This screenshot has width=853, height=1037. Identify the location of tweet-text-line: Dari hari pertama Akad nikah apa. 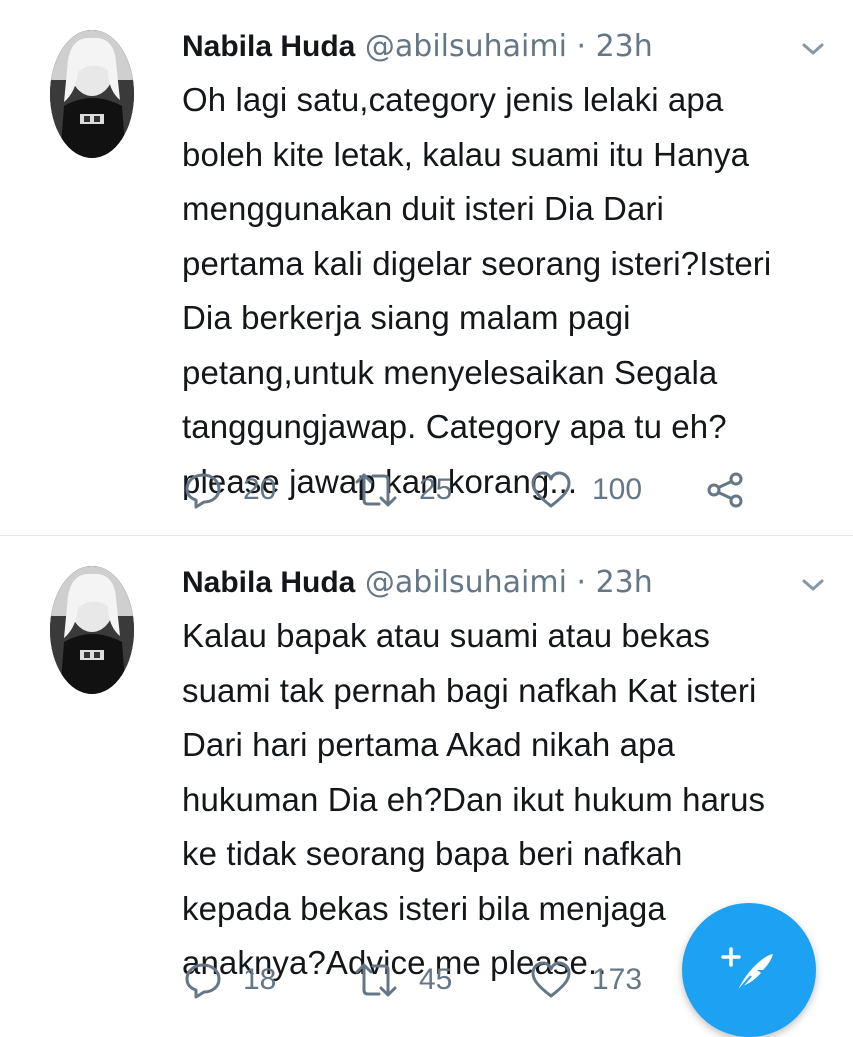
(428, 744).